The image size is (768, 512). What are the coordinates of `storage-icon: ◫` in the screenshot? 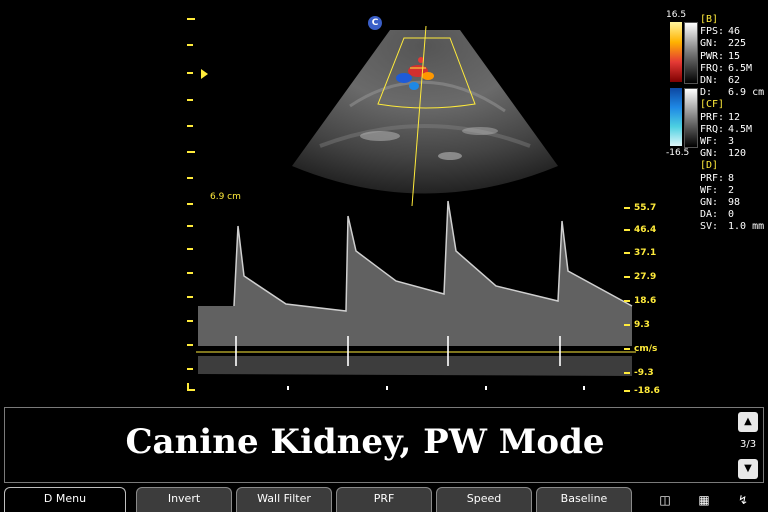 It's located at (665, 500).